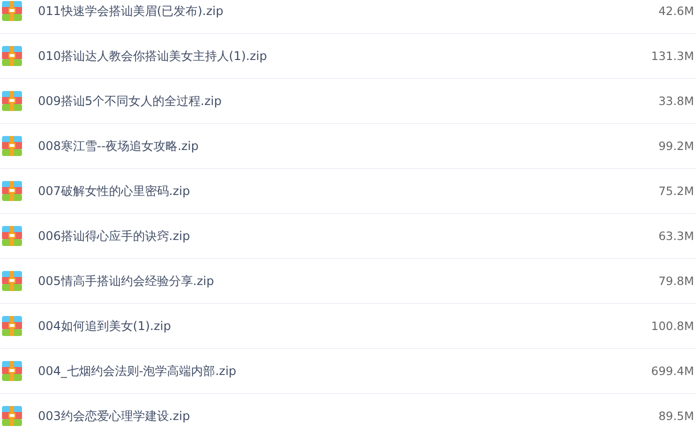 The height and width of the screenshot is (432, 696). What do you see at coordinates (348, 236) in the screenshot?
I see `file-name: 006搭讪得心应手的诀窍.zip` at bounding box center [348, 236].